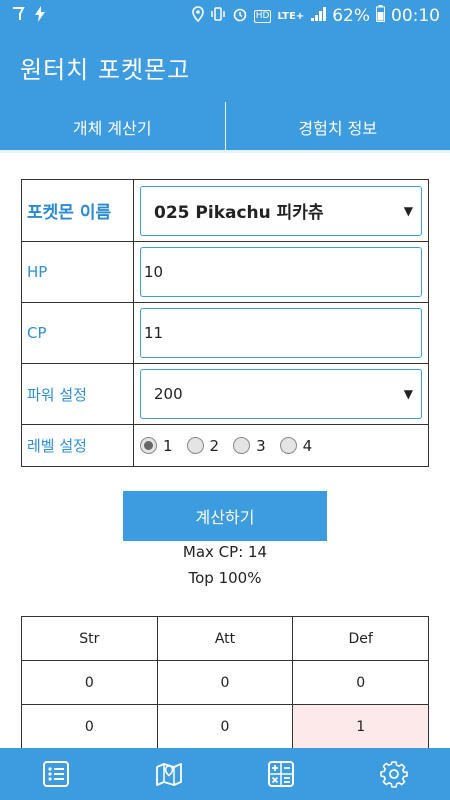  What do you see at coordinates (214, 445) in the screenshot?
I see `level-radio-label: 2` at bounding box center [214, 445].